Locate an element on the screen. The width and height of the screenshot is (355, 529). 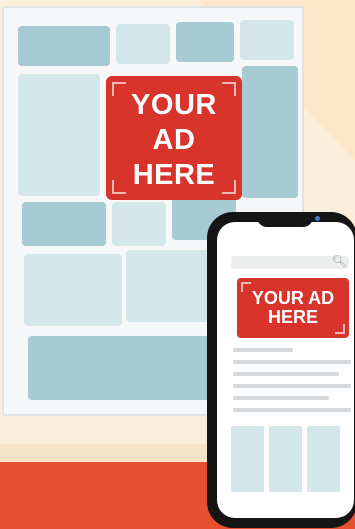
phone-ad-line: YOUR AD is located at coordinates (293, 298).